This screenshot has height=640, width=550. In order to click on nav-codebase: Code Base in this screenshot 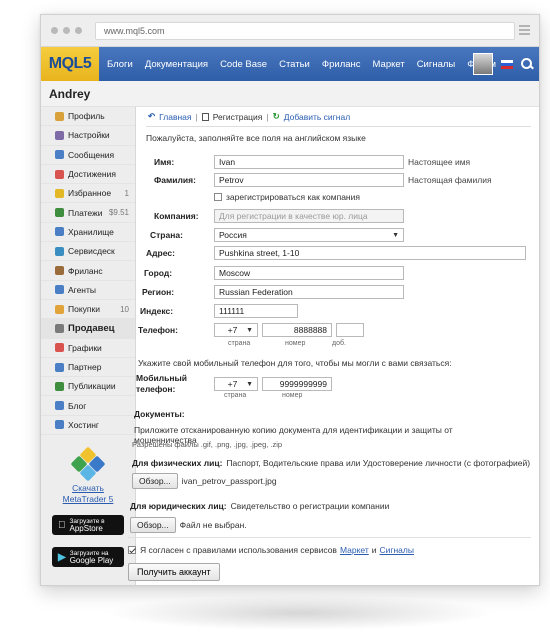, I will do `click(243, 64)`.